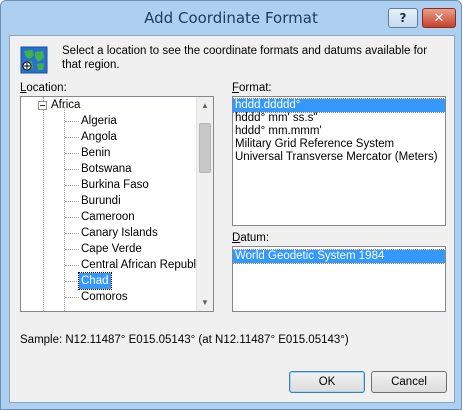  I want to click on tree-node-africa: Africa, so click(65, 105).